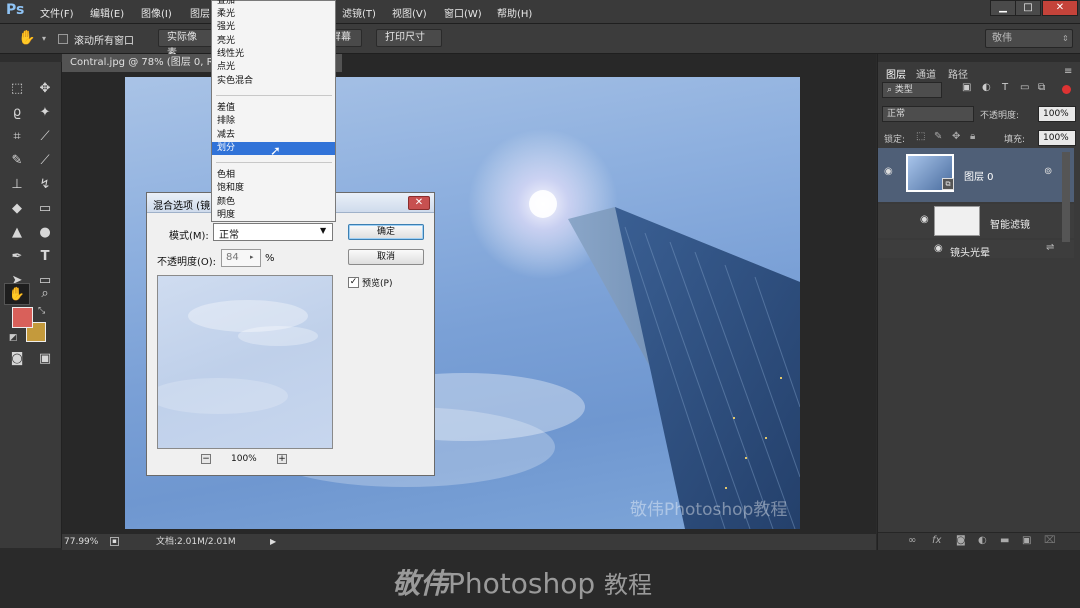 This screenshot has width=1080, height=608. What do you see at coordinates (107, 12) in the screenshot?
I see `menu-edit: 编辑(E)` at bounding box center [107, 12].